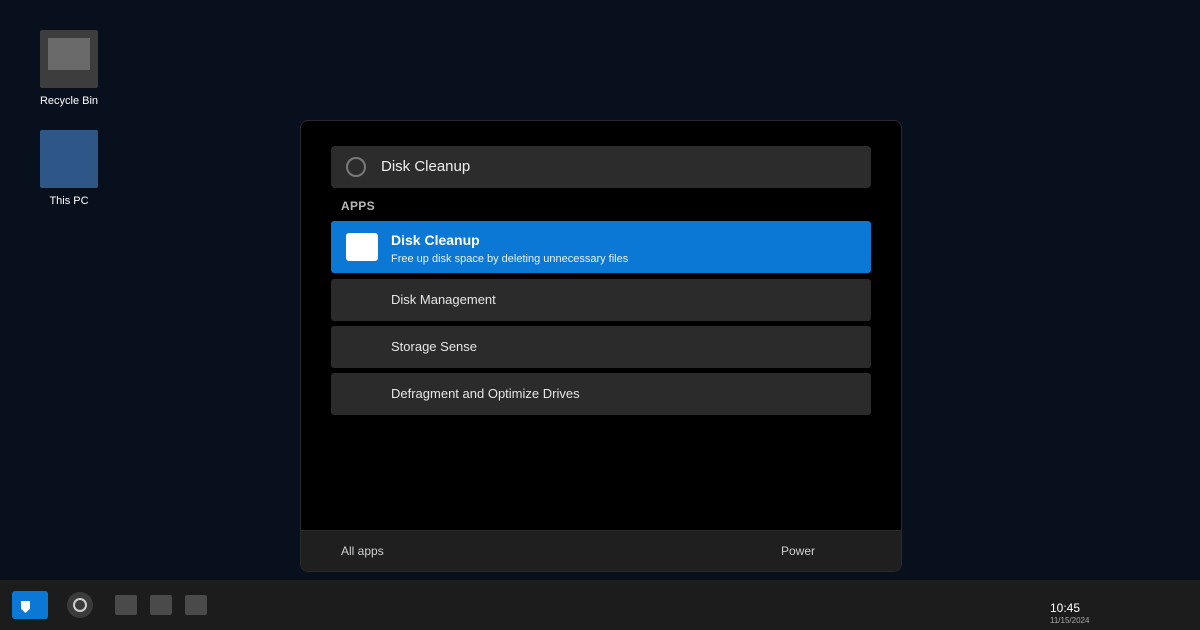 This screenshot has width=1200, height=630. I want to click on search-input-value: Disk Cleanup, so click(426, 166).